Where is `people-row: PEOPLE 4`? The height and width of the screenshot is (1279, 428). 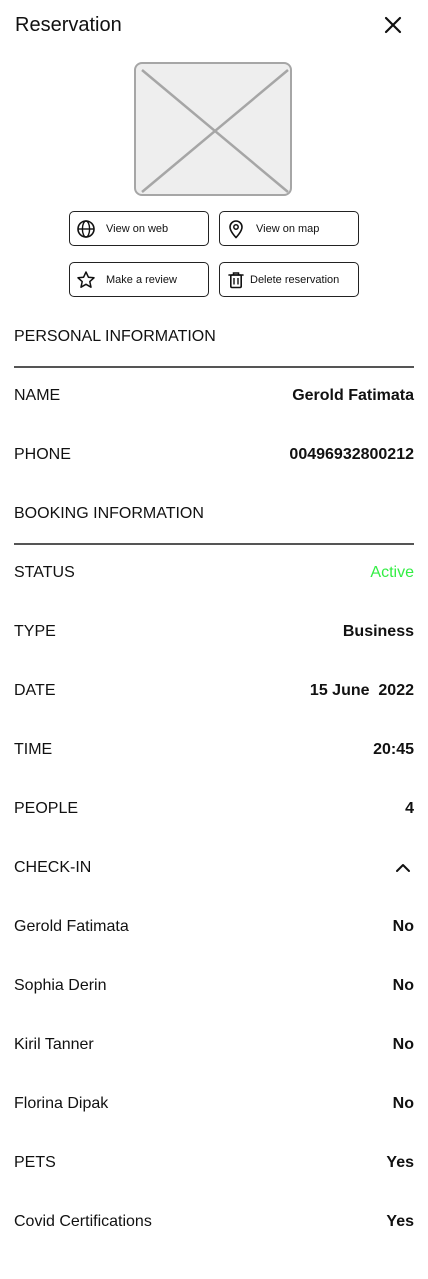 people-row: PEOPLE 4 is located at coordinates (214, 809).